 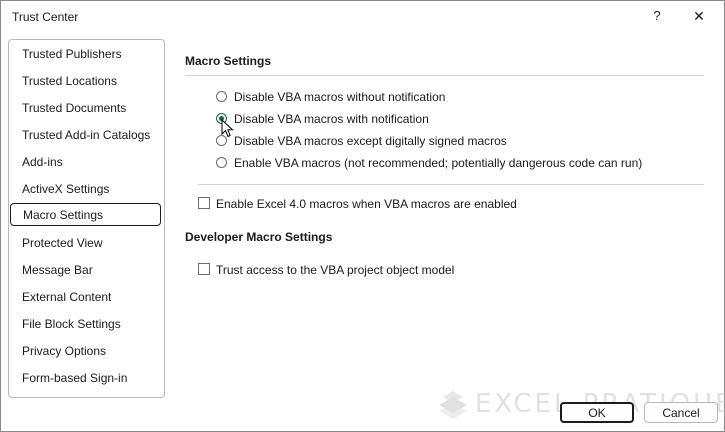 I want to click on radio-label-disable-with-notification: Disable VBA macros with notification, so click(x=331, y=119).